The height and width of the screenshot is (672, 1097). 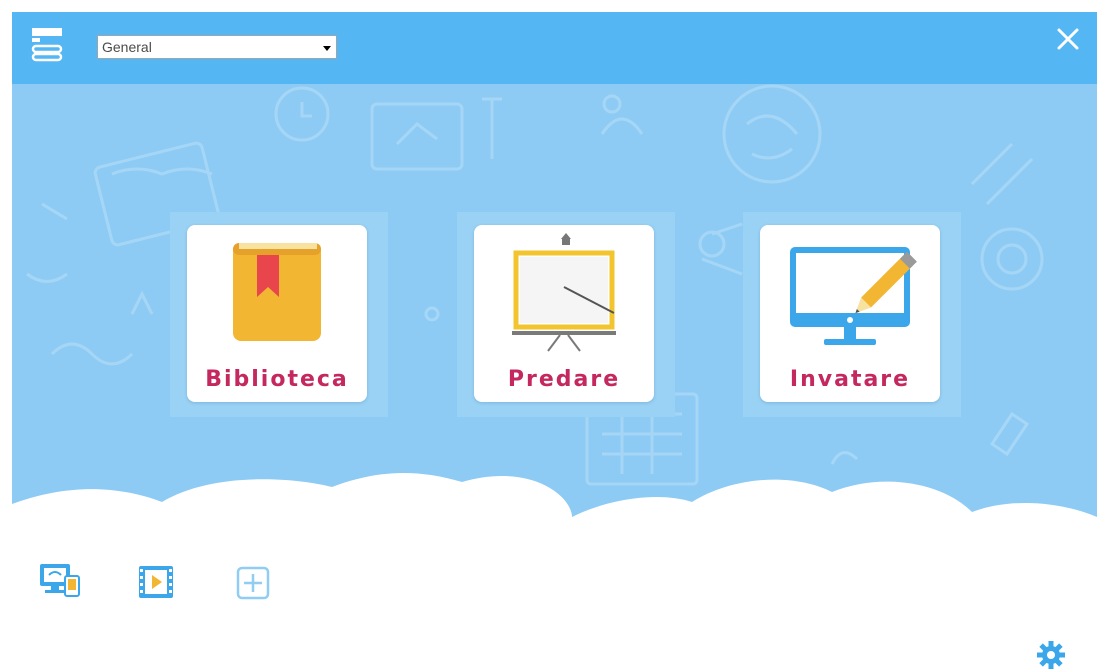 I want to click on tile-label-predare: Predare, so click(x=564, y=379).